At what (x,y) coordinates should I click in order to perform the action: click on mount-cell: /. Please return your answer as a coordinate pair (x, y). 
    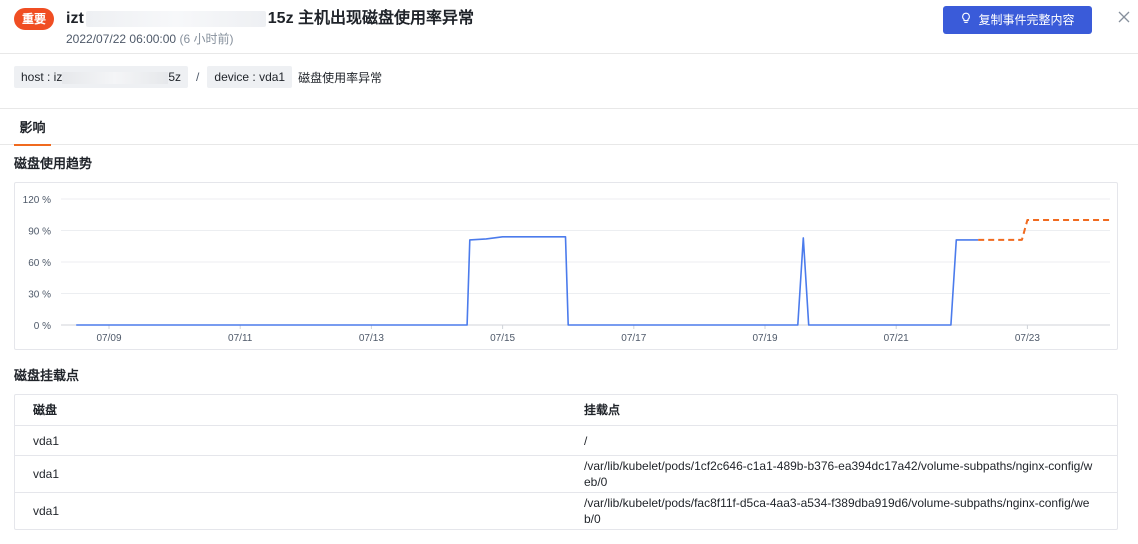
    Looking at the image, I should click on (586, 440).